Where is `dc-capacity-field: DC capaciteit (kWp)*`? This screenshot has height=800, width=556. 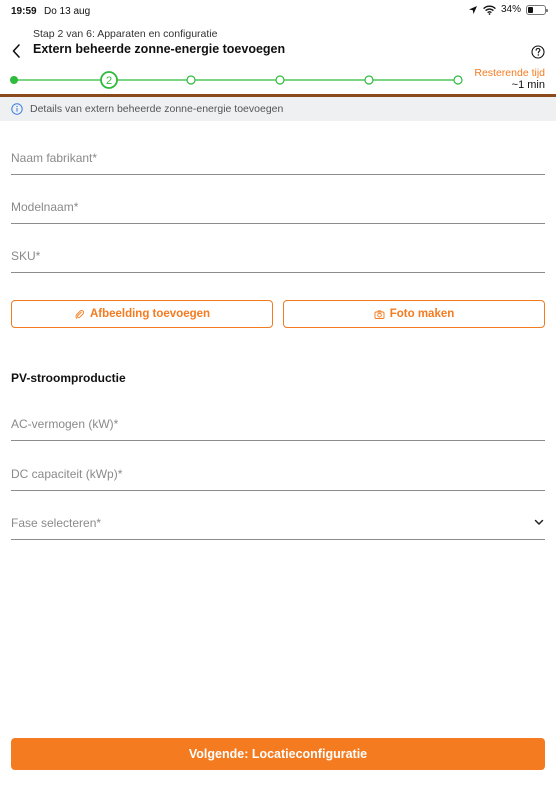
dc-capacity-field: DC capaciteit (kWp)* is located at coordinates (278, 476).